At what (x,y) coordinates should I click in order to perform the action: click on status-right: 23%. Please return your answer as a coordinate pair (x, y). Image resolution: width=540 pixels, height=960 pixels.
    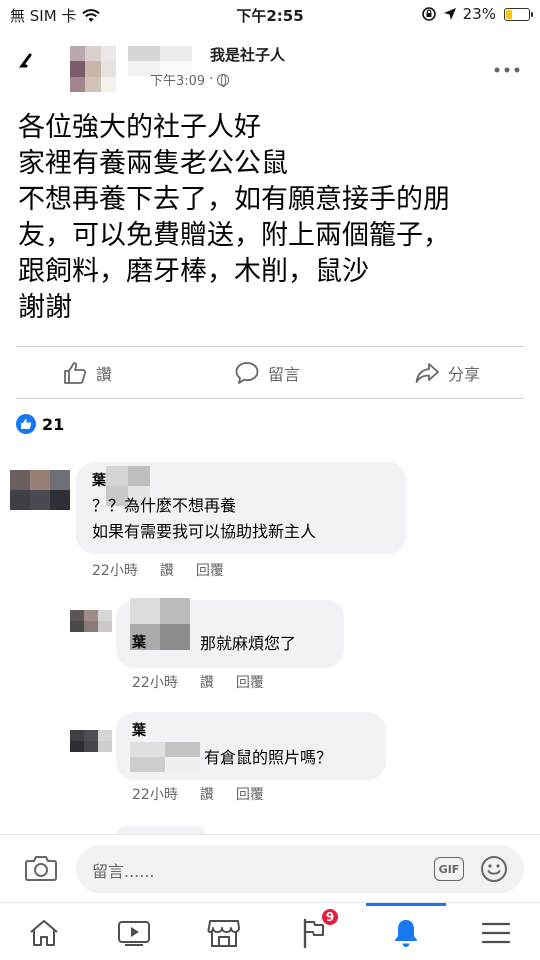
    Looking at the image, I should click on (477, 14).